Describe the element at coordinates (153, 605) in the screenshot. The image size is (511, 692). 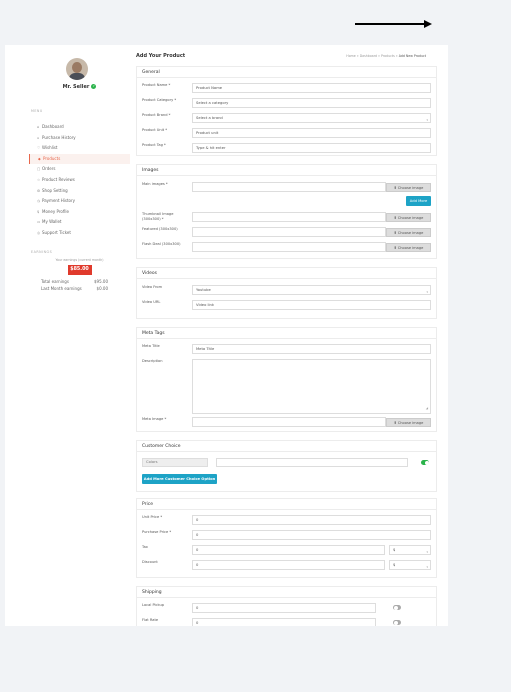
I see `local-pickup-label: Local Pickup` at that location.